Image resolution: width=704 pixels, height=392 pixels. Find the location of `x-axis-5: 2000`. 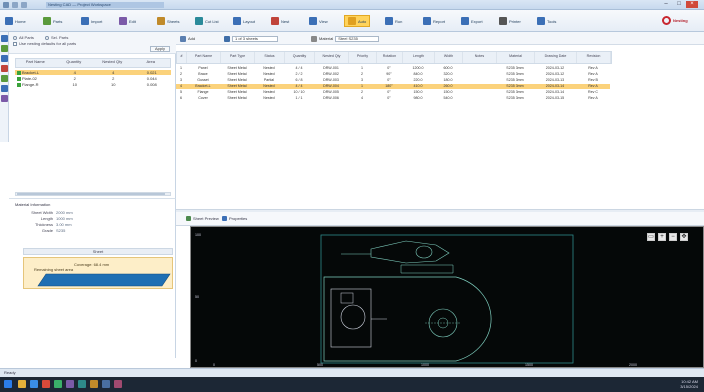

x-axis-5: 2000 is located at coordinates (633, 365).